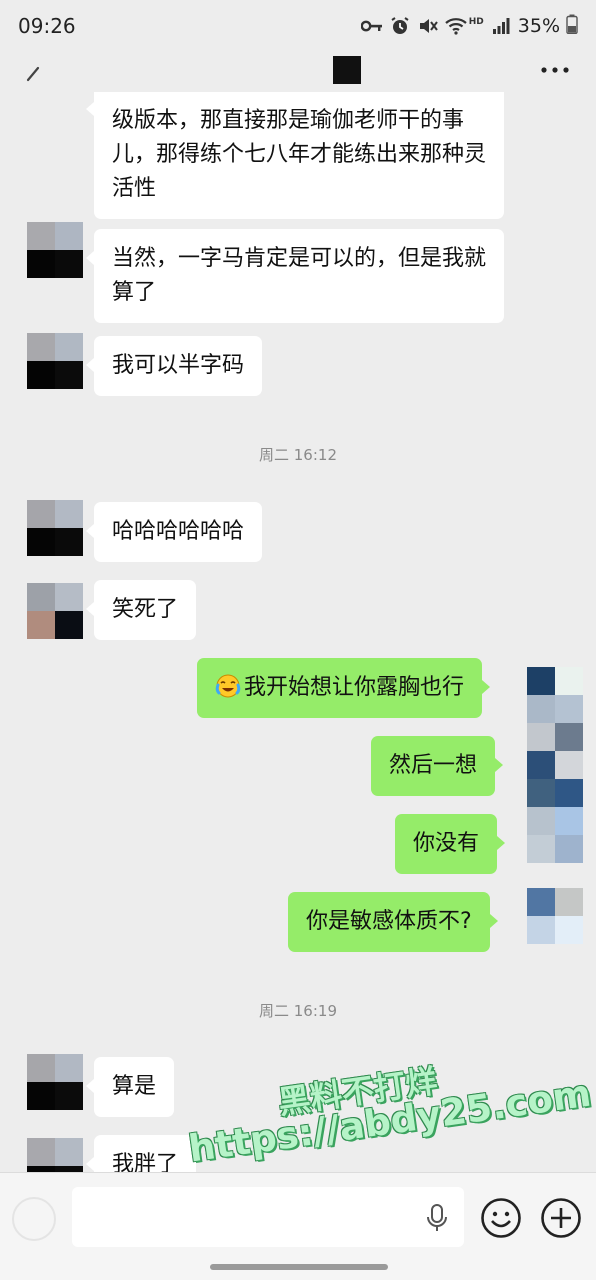 The height and width of the screenshot is (1280, 596). What do you see at coordinates (299, 275) in the screenshot?
I see `message-text: 当然，一字马肯定是可以的，但是我就算了` at bounding box center [299, 275].